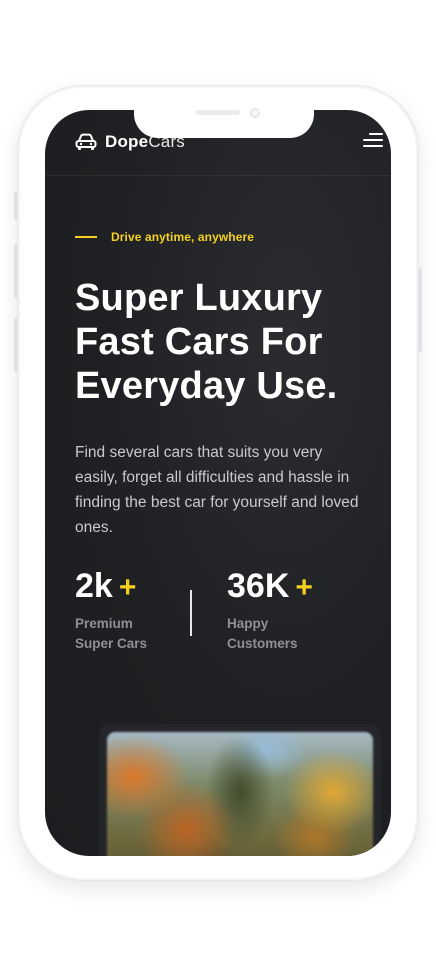  Describe the element at coordinates (282, 610) in the screenshot. I see `stat-happy-customers: 36K + Happy Customers` at that location.